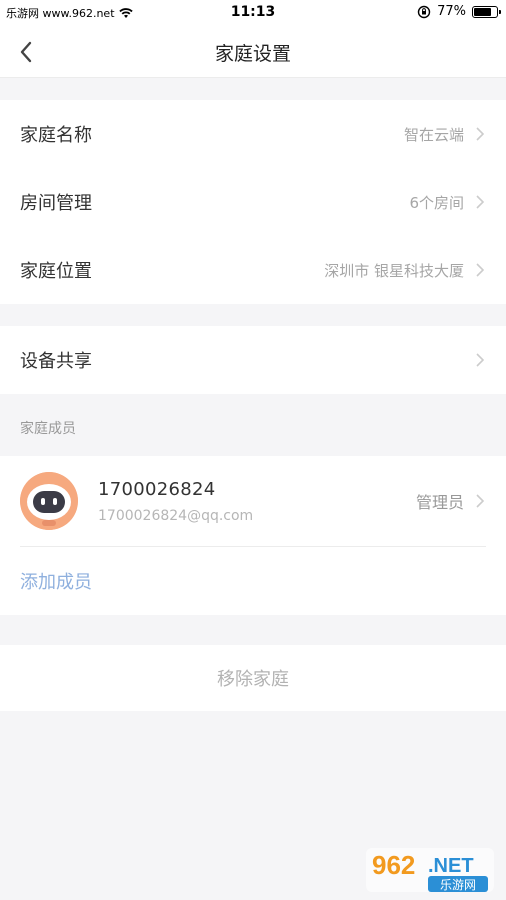 The width and height of the screenshot is (506, 900). I want to click on robot-avatar-icon, so click(49, 501).